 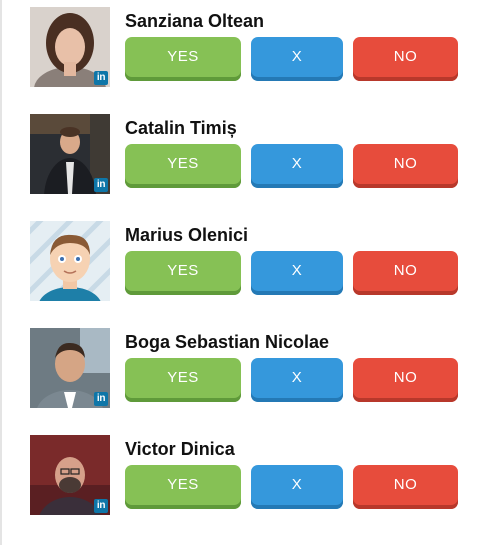 What do you see at coordinates (187, 235) in the screenshot?
I see `person-name: Marius Olenici` at bounding box center [187, 235].